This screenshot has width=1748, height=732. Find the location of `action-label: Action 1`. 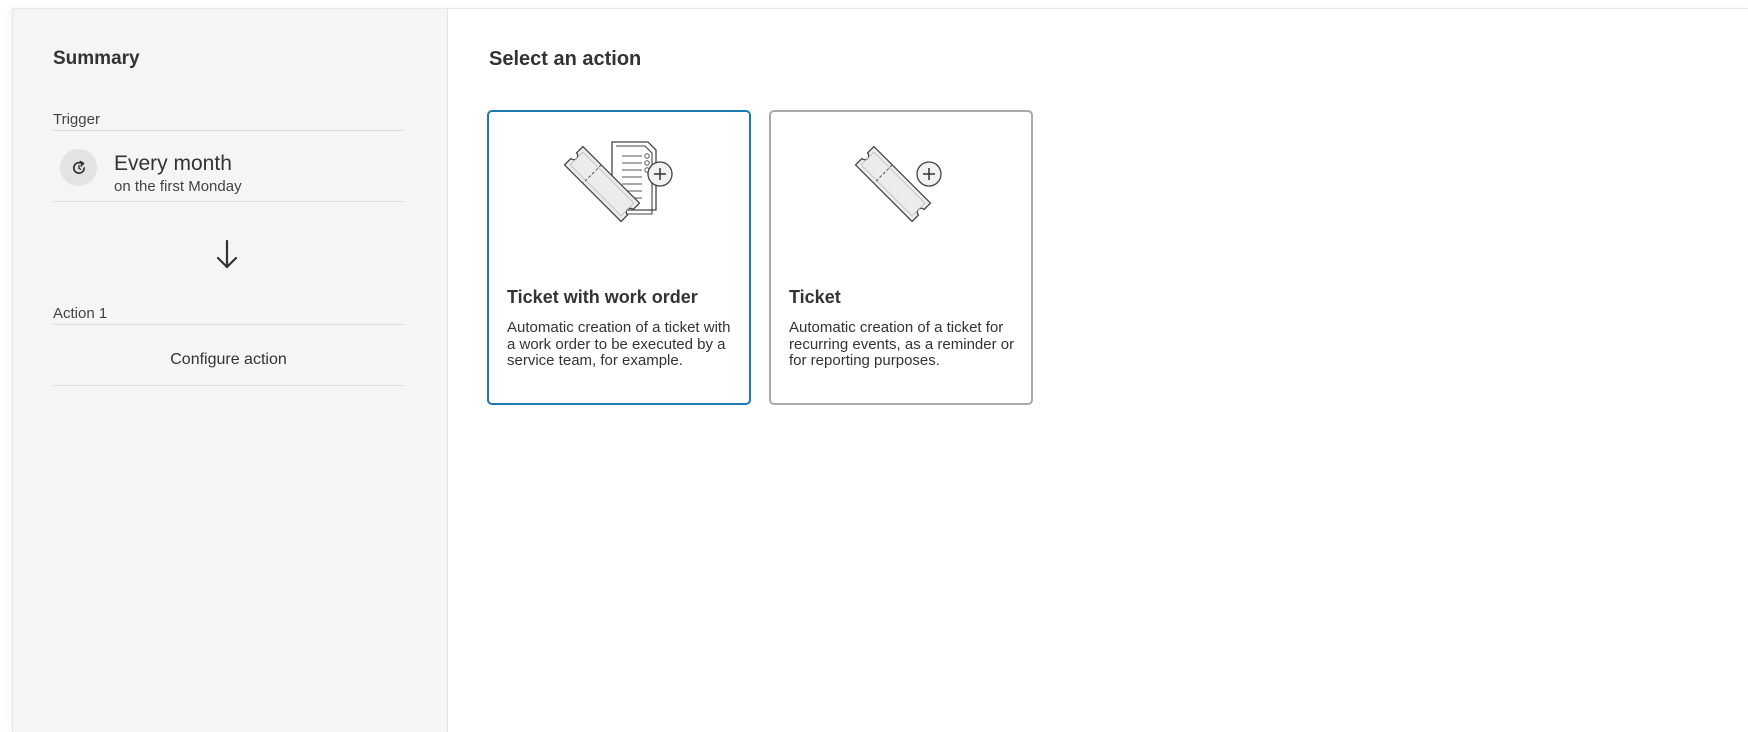

action-label: Action 1 is located at coordinates (228, 315).